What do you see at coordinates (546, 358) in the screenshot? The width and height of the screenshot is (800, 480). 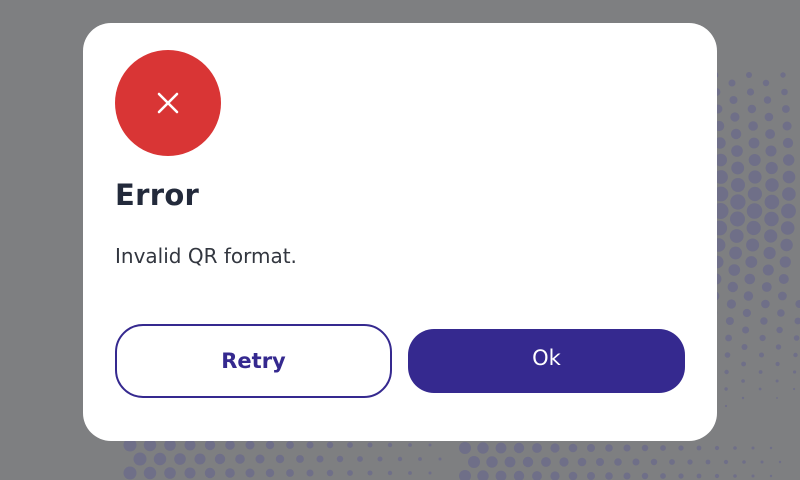 I see `ok-button-label: Ok` at bounding box center [546, 358].